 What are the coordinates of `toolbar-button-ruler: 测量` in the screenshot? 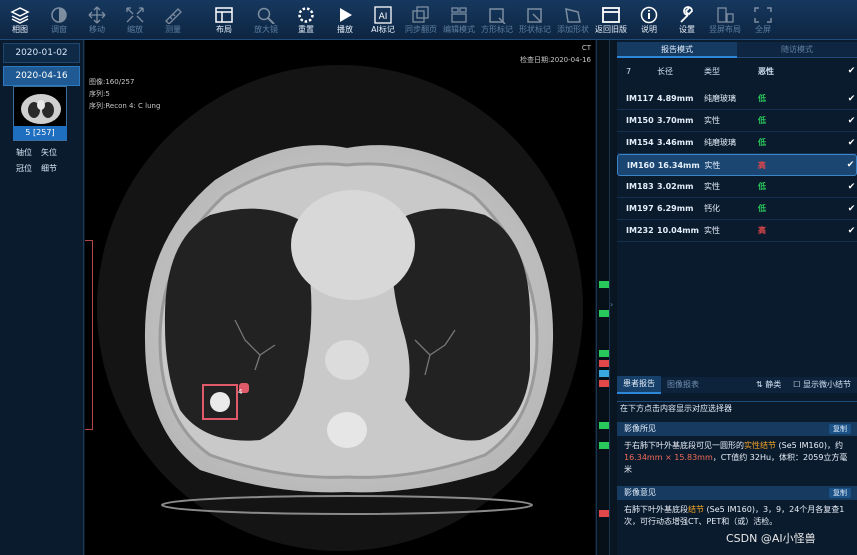 It's located at (173, 20).